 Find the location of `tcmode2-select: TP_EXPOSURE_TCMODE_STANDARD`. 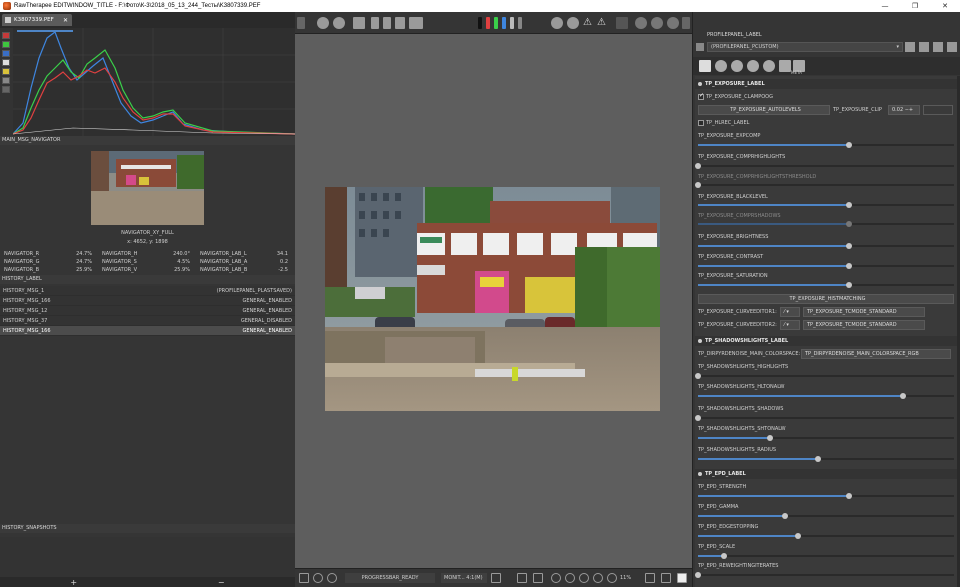

tcmode2-select: TP_EXPOSURE_TCMODE_STANDARD is located at coordinates (864, 325).